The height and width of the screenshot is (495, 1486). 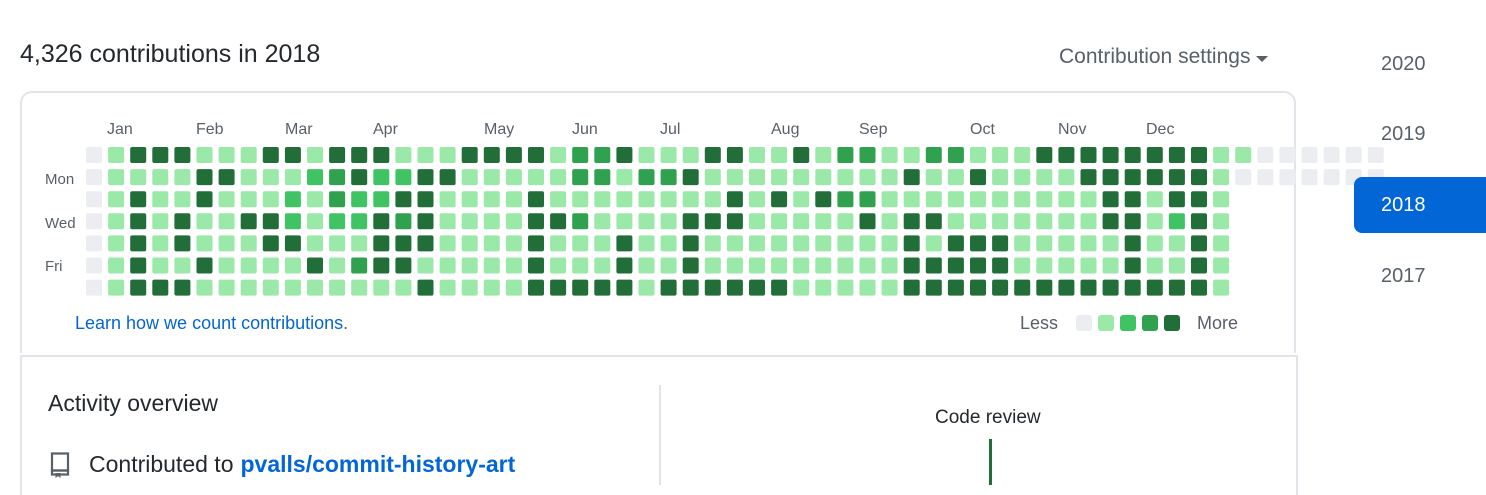 I want to click on year-link-2020: 2020, so click(x=1420, y=64).